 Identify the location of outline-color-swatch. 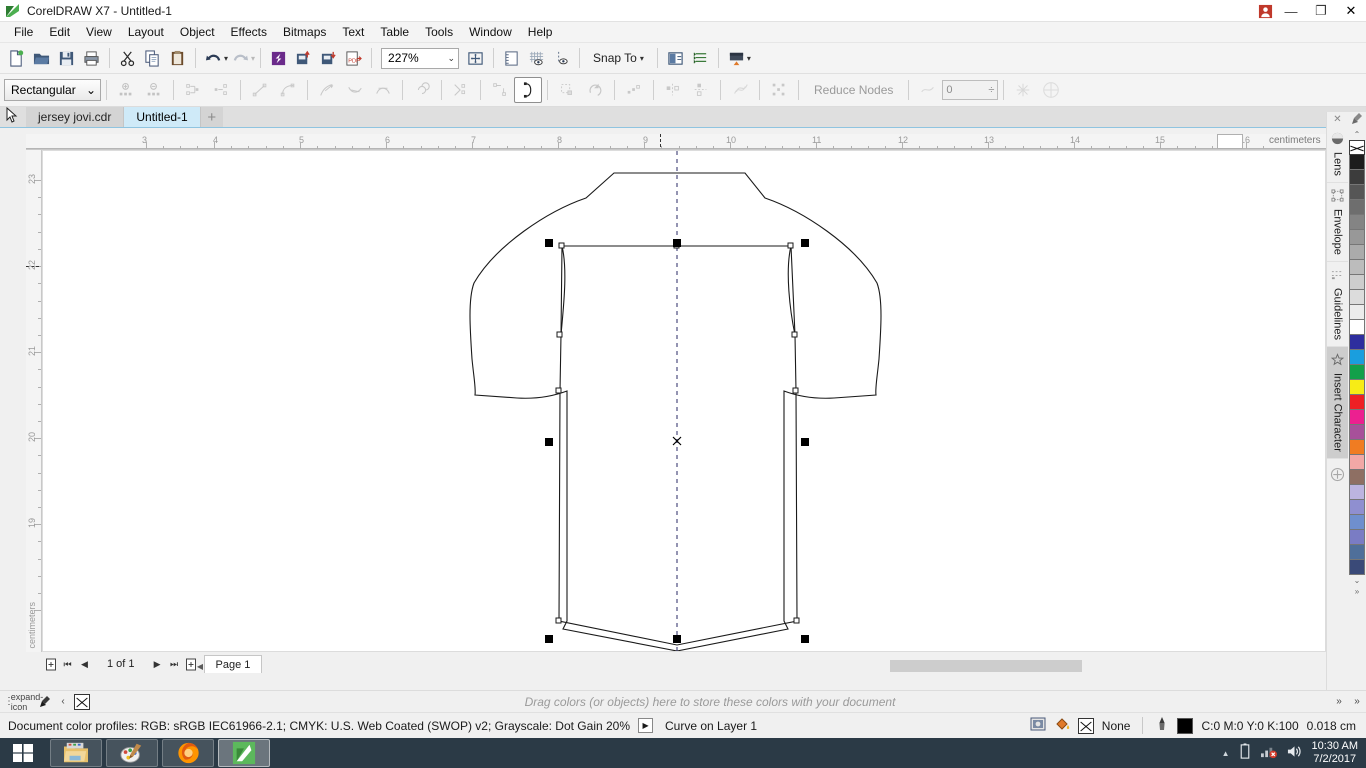
(1185, 725).